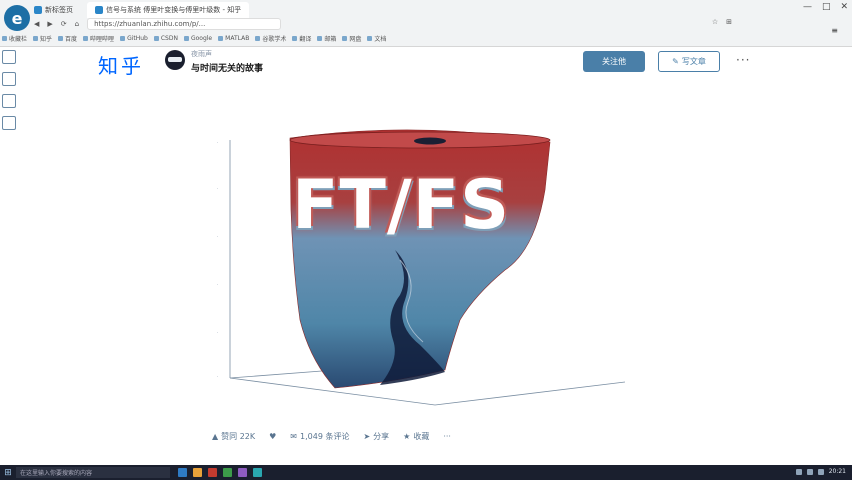  I want to click on battery-icon, so click(820, 471).